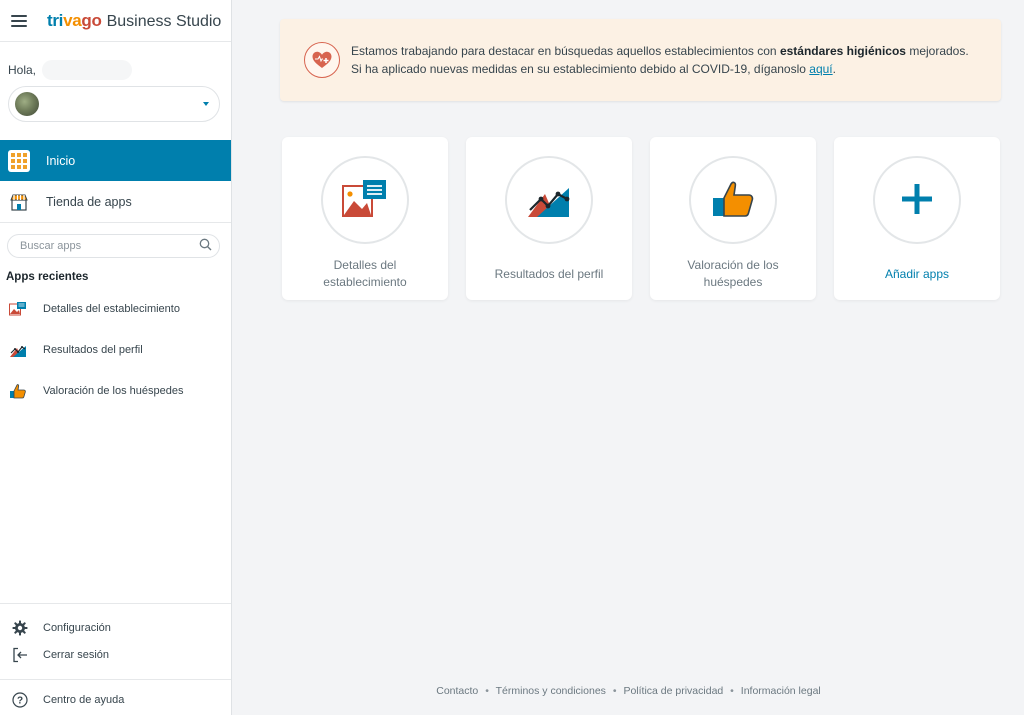  I want to click on app-logo: trivago Business Studio, so click(134, 21).